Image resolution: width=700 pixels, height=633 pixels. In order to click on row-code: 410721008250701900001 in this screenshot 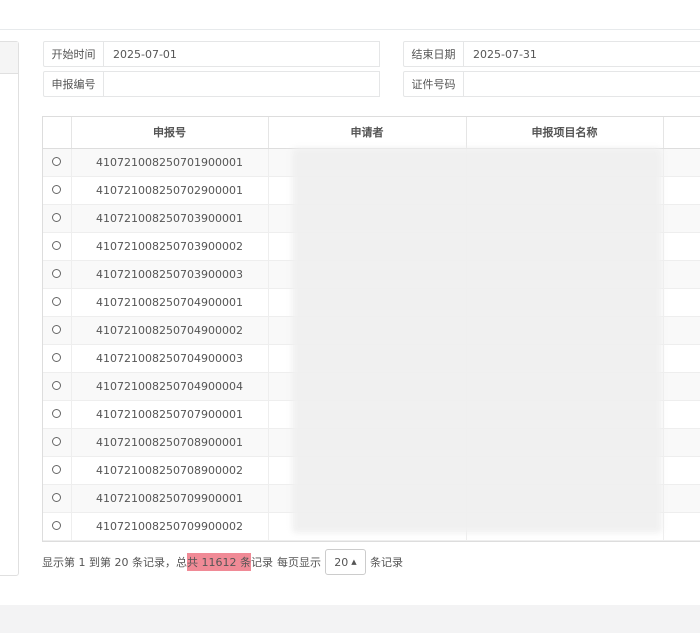, I will do `click(170, 162)`.